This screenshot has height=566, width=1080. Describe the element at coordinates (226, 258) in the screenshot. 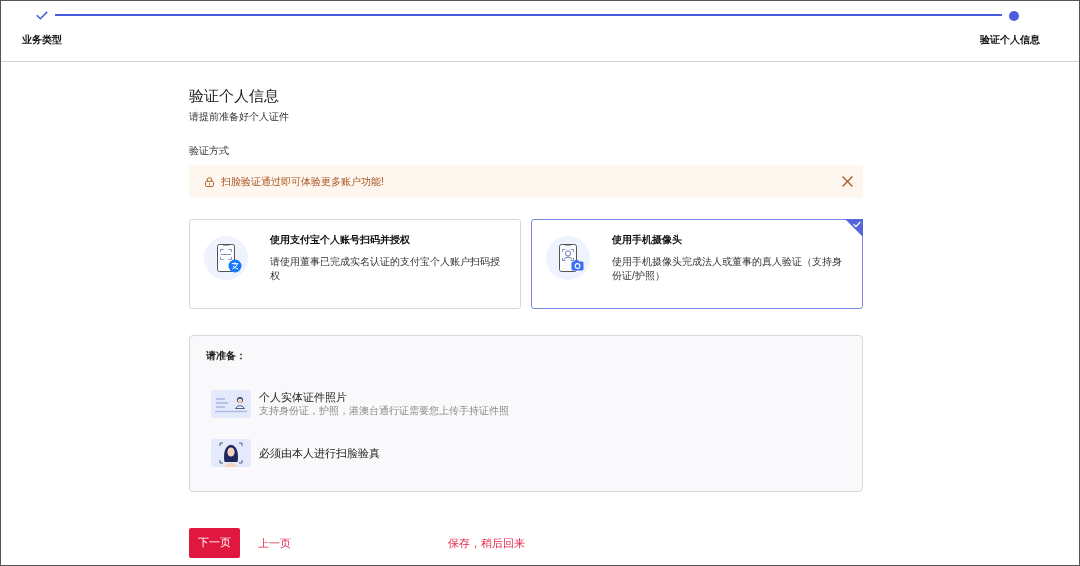

I see `phone-scan-icon` at that location.